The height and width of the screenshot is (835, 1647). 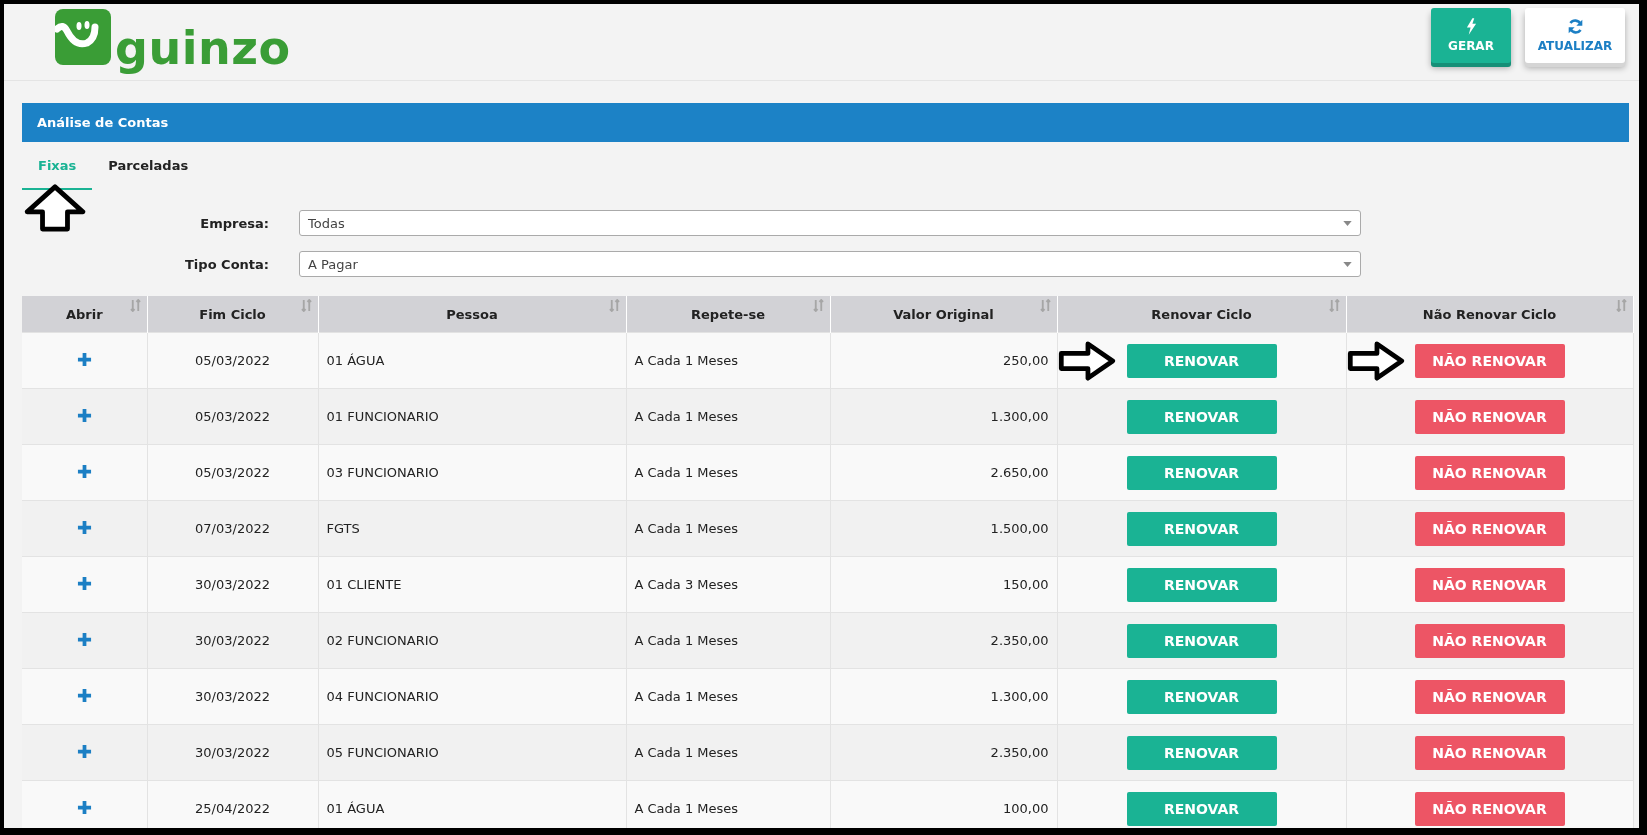 I want to click on table-cell: 07/03/2022, so click(x=232, y=528).